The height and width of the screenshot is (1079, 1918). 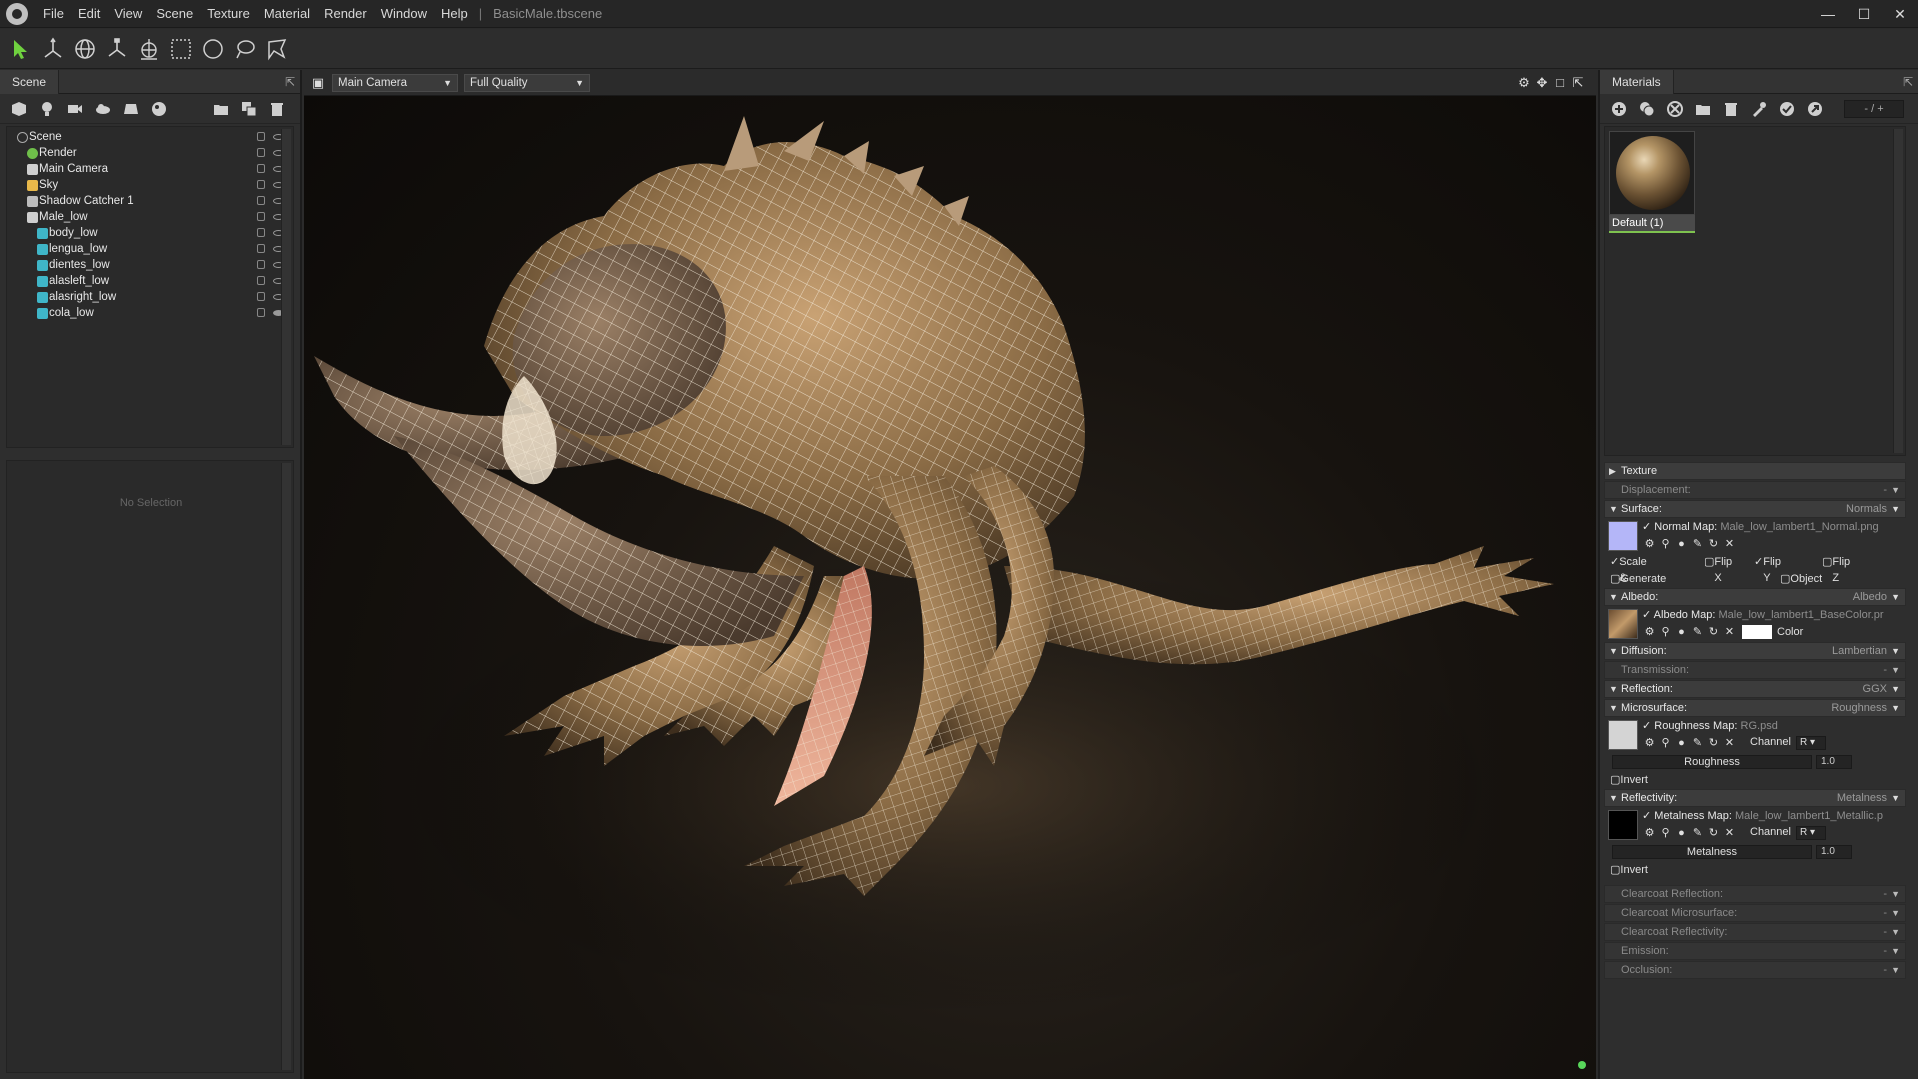 What do you see at coordinates (1828, 14) in the screenshot?
I see `minimize-button: —` at bounding box center [1828, 14].